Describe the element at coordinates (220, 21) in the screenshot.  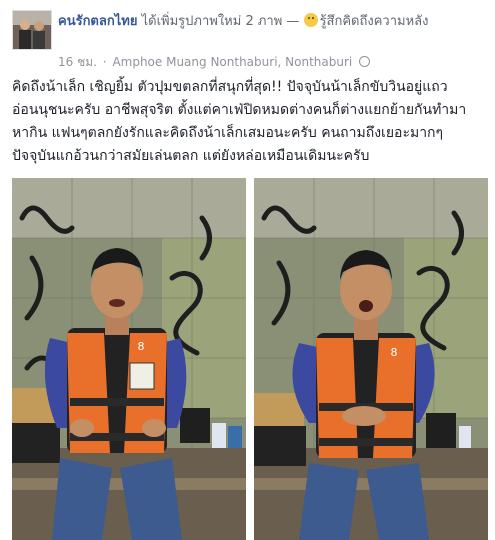
I see `post-action-text: ได้เพิ่มรูปภาพใหม่ 2 ภาพ —` at that location.